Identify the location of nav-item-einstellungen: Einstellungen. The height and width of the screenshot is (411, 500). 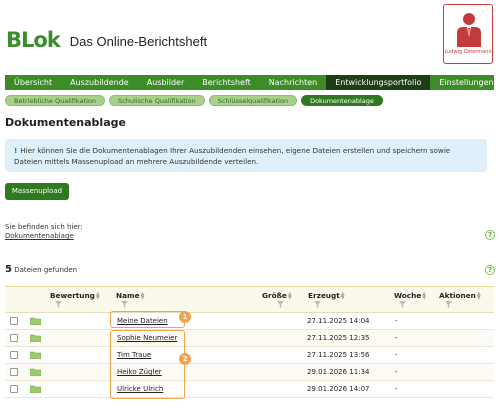
(465, 82).